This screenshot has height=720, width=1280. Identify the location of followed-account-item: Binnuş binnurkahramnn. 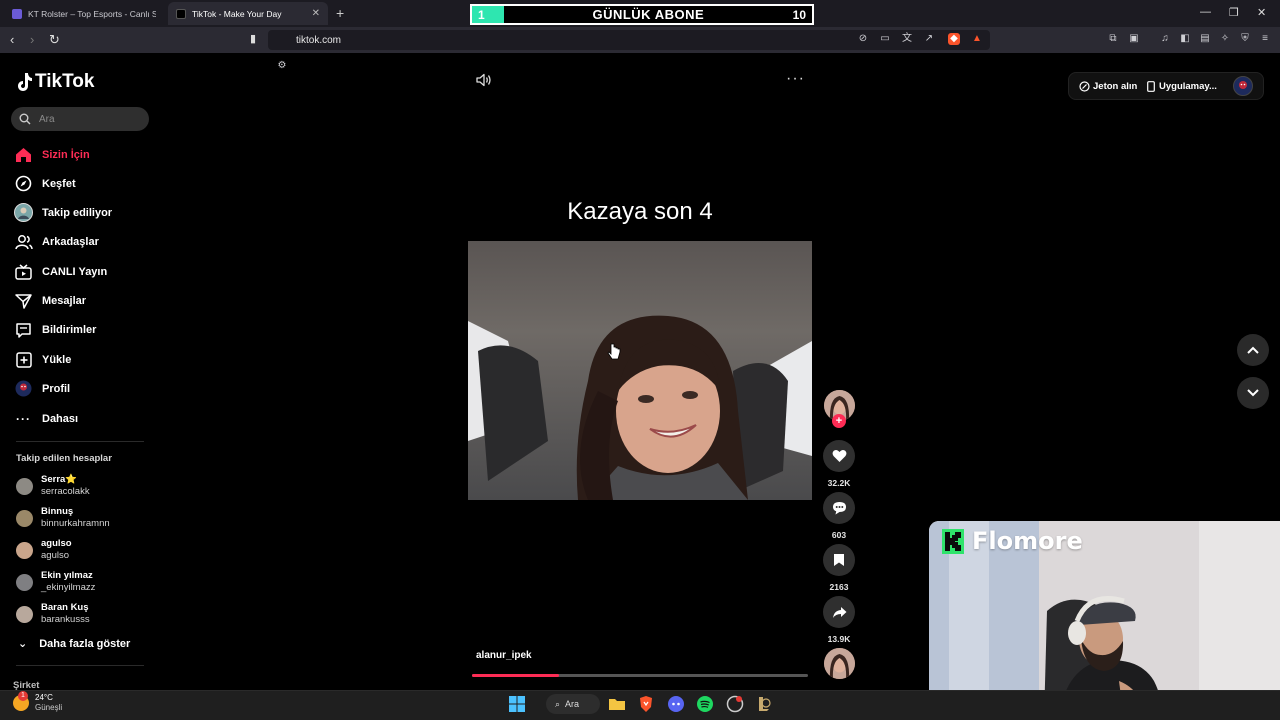
(63, 518).